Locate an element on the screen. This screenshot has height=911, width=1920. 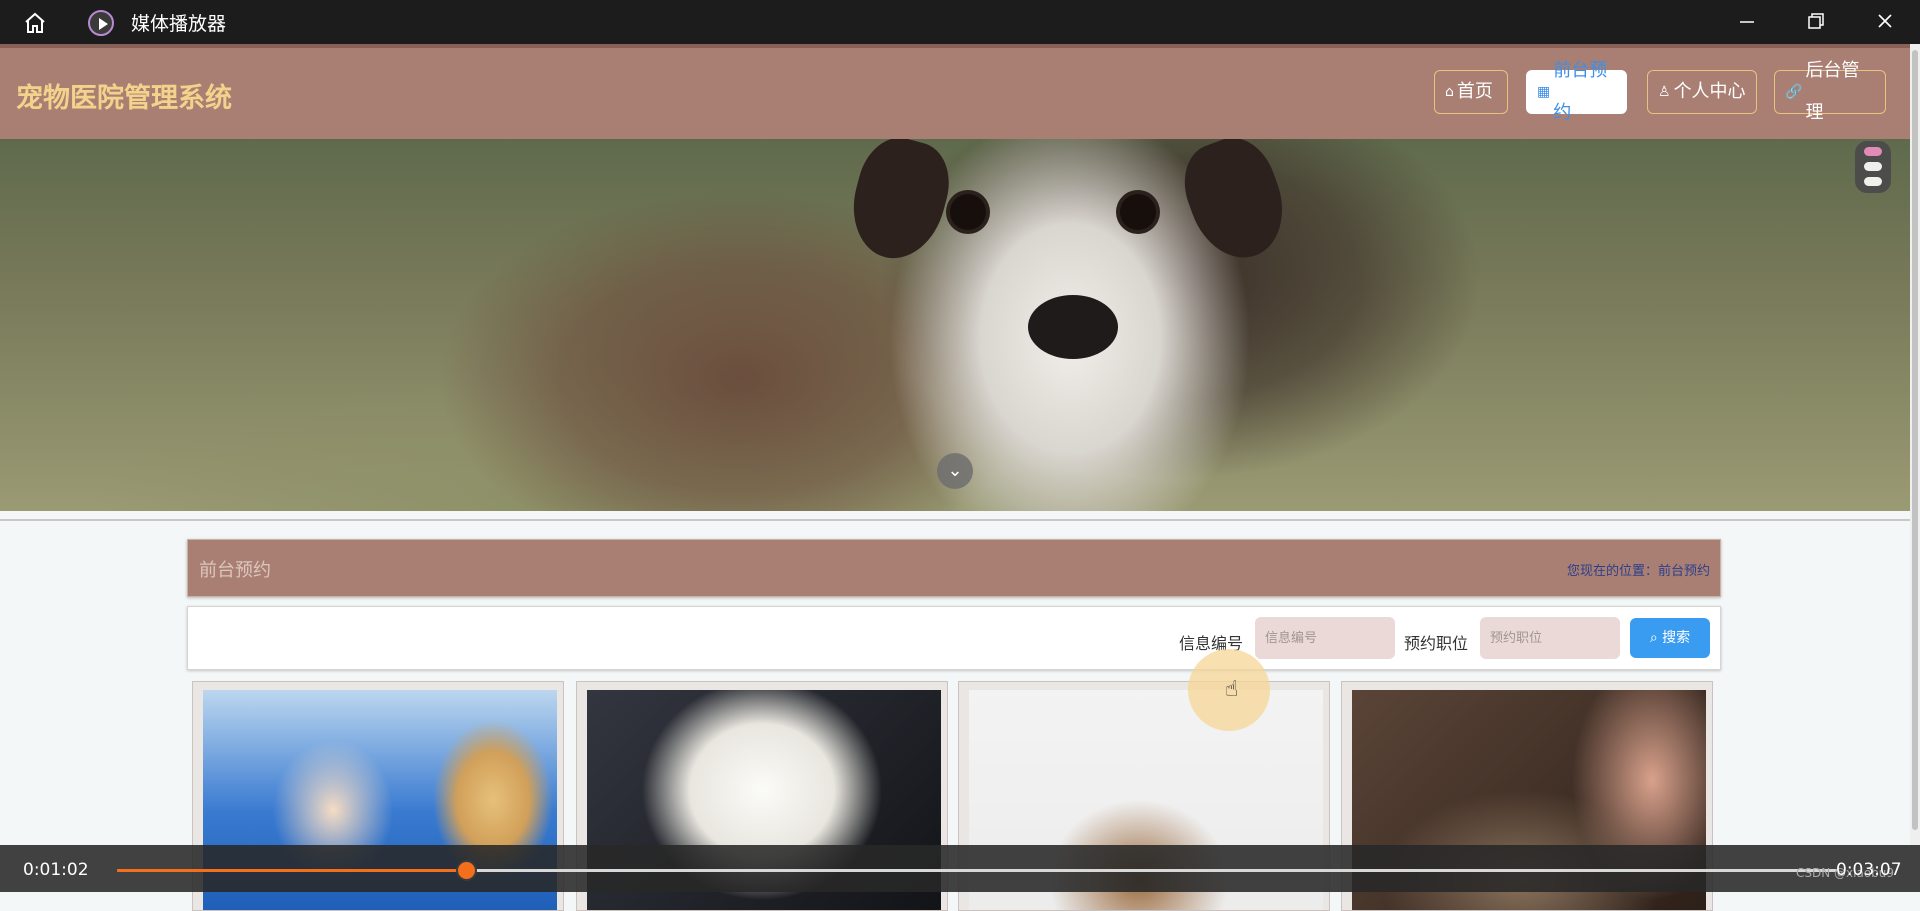
total-time: 0:03:07 is located at coordinates (1869, 870).